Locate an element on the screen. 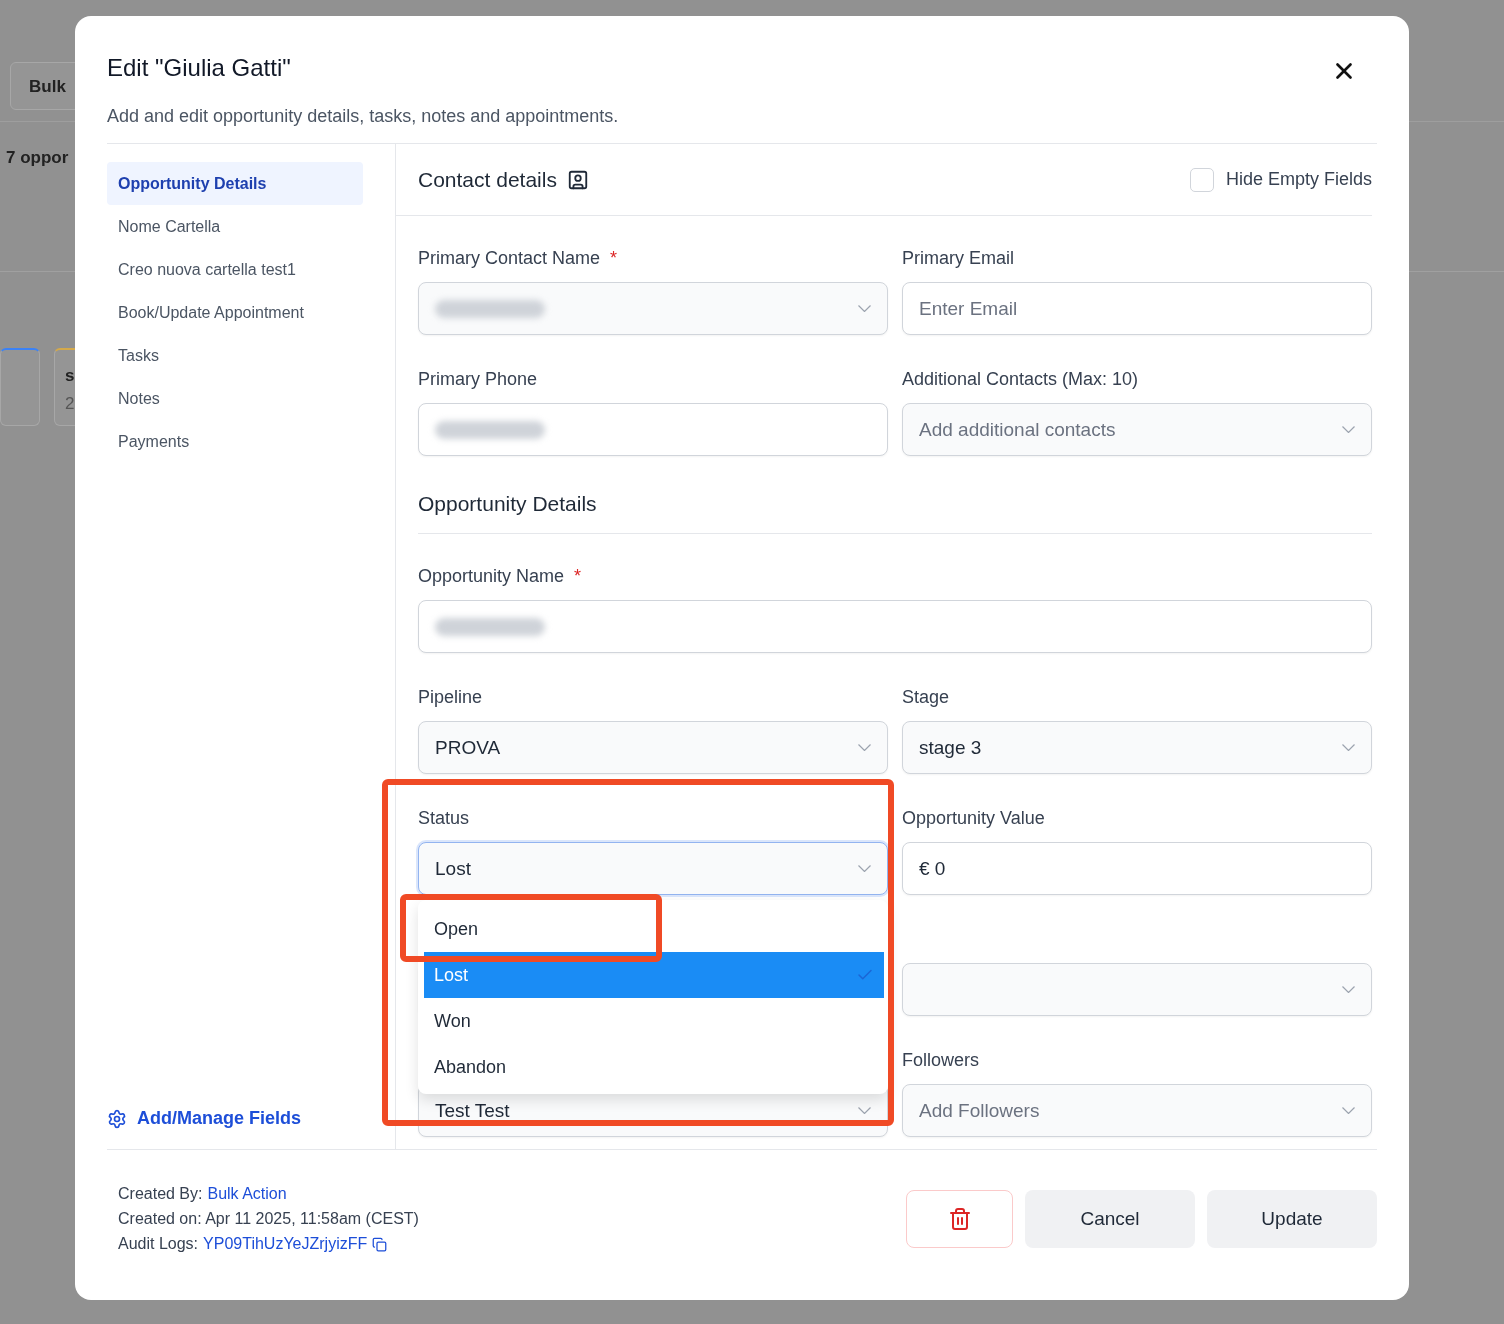 Image resolution: width=1504 pixels, height=1324 pixels. field-value: Lost is located at coordinates (453, 868).